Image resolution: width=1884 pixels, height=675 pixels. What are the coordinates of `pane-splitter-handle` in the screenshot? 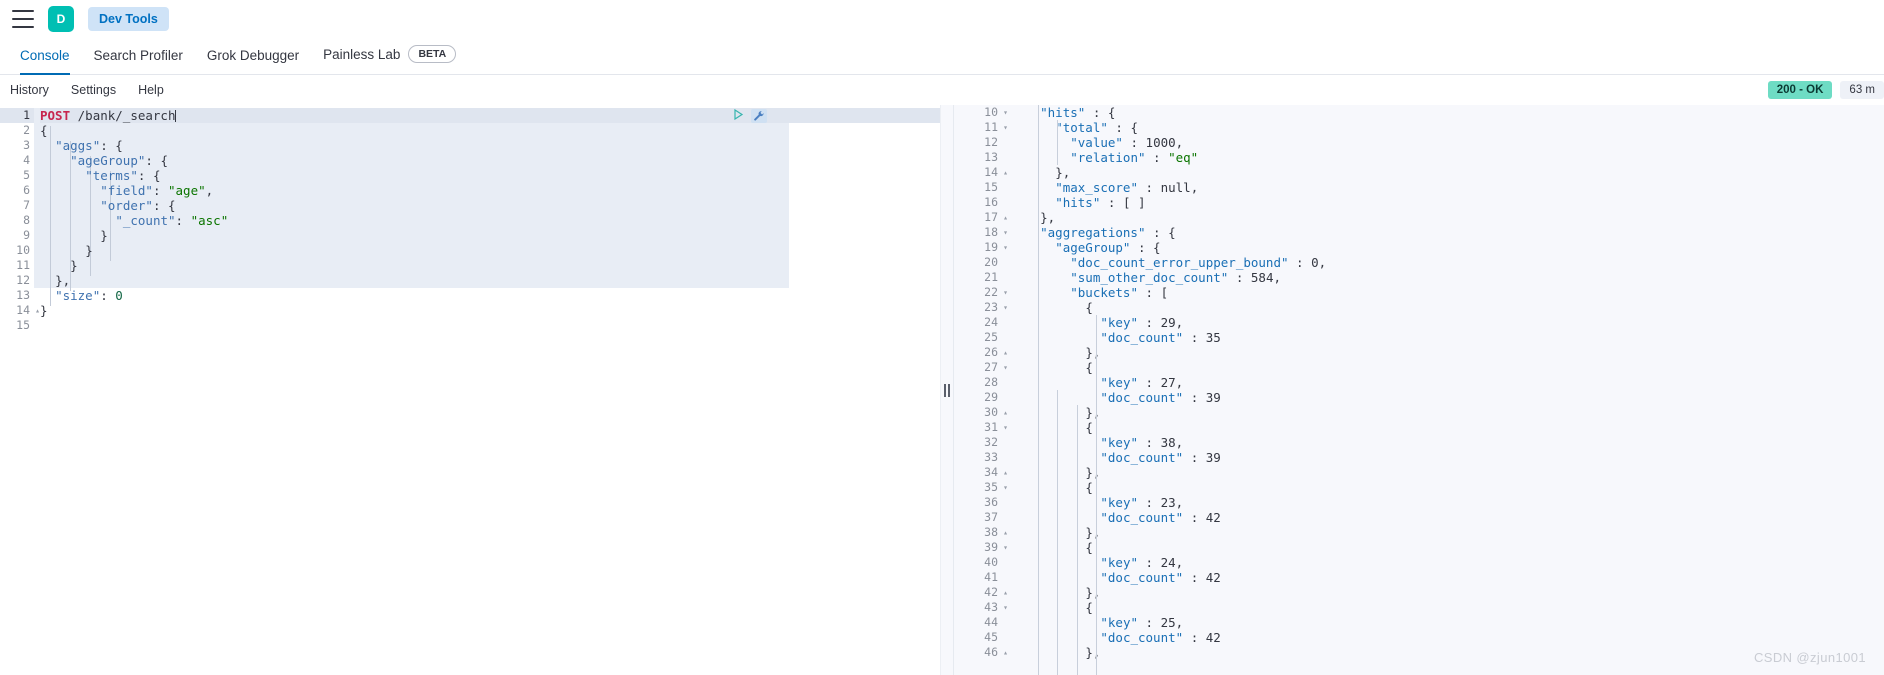 It's located at (947, 390).